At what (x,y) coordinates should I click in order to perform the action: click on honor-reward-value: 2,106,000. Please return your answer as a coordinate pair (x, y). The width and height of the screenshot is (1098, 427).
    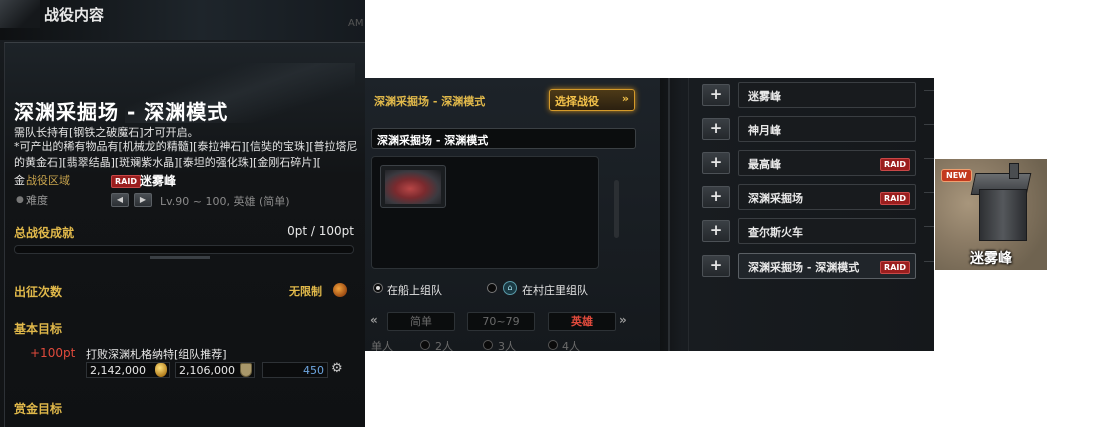
    Looking at the image, I should click on (207, 370).